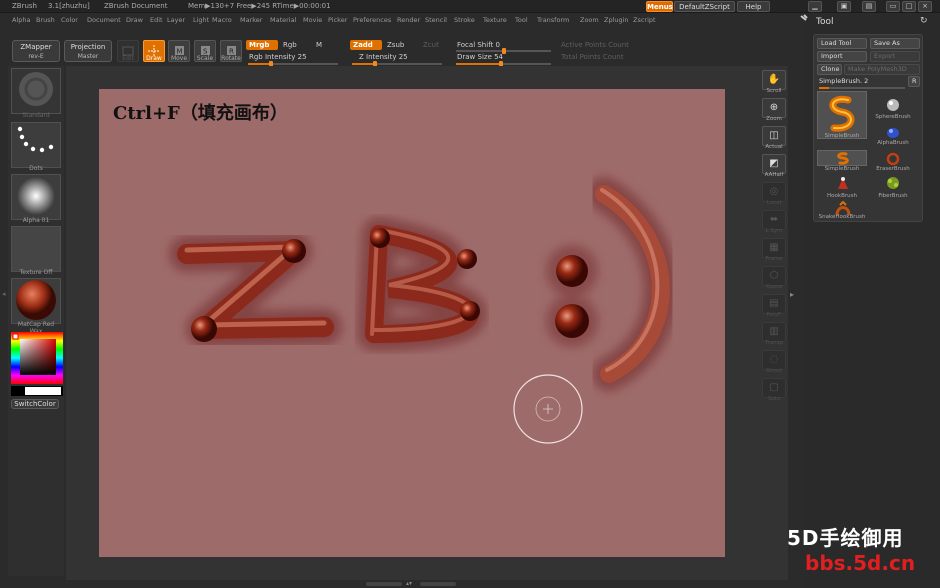 The height and width of the screenshot is (588, 940). Describe the element at coordinates (319, 45) in the screenshot. I see `m-toggle: M` at that location.